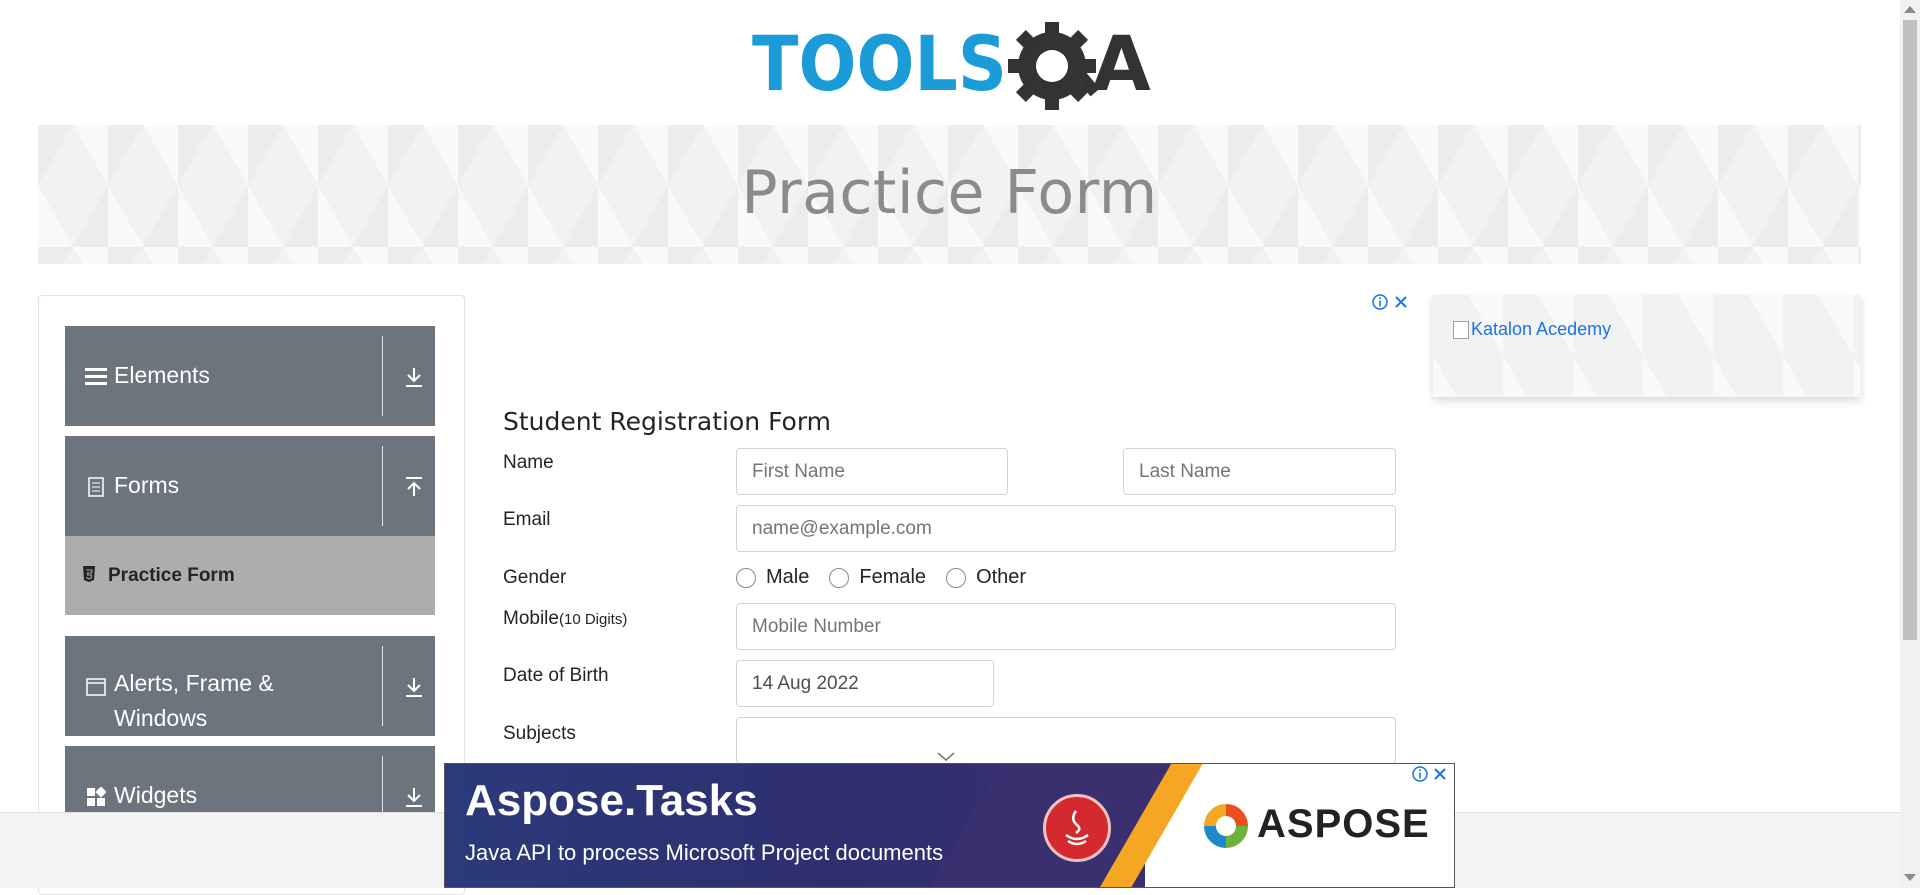 Image resolution: width=1920 pixels, height=895 pixels. I want to click on email-input, so click(1066, 528).